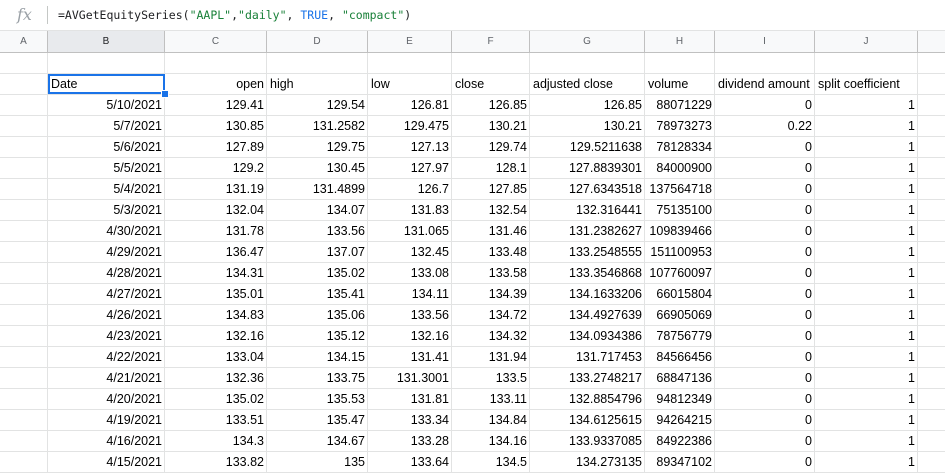 This screenshot has height=473, width=945. What do you see at coordinates (216, 336) in the screenshot?
I see `table-cell: 132.16` at bounding box center [216, 336].